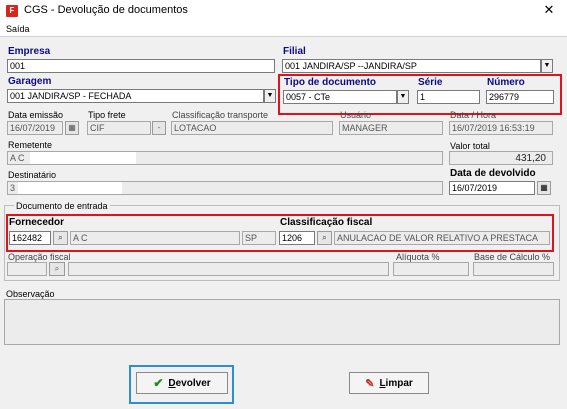 This screenshot has height=409, width=567. What do you see at coordinates (297, 238) in the screenshot?
I see `classificacao-fiscal-code-input: 1206` at bounding box center [297, 238].